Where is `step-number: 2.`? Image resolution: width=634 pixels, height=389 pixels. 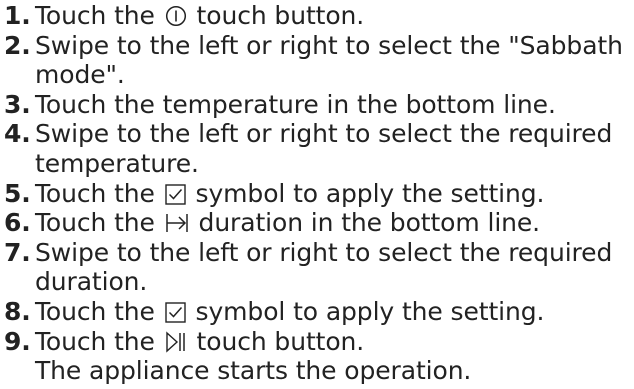 step-number: 2. is located at coordinates (17, 45).